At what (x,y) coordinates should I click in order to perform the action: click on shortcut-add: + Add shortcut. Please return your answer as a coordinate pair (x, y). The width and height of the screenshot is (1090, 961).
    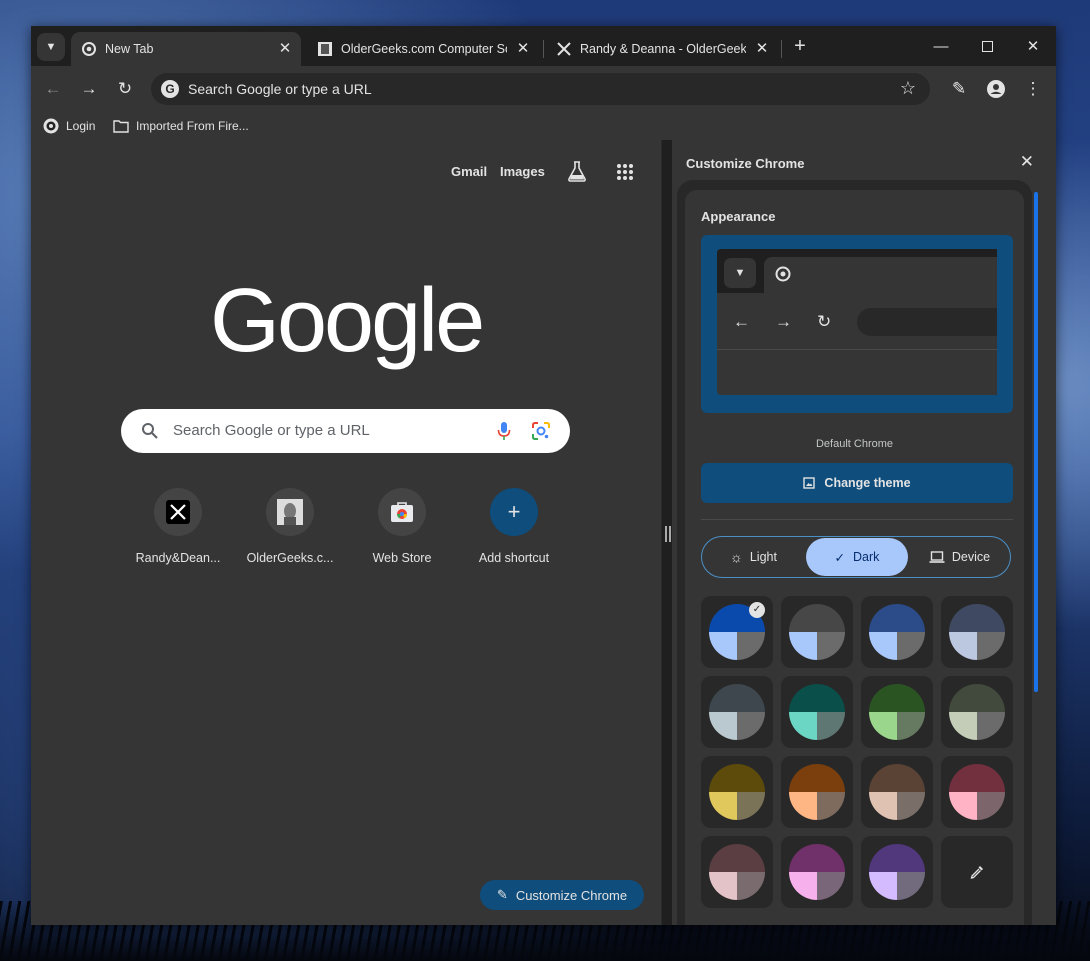
    Looking at the image, I should click on (514, 526).